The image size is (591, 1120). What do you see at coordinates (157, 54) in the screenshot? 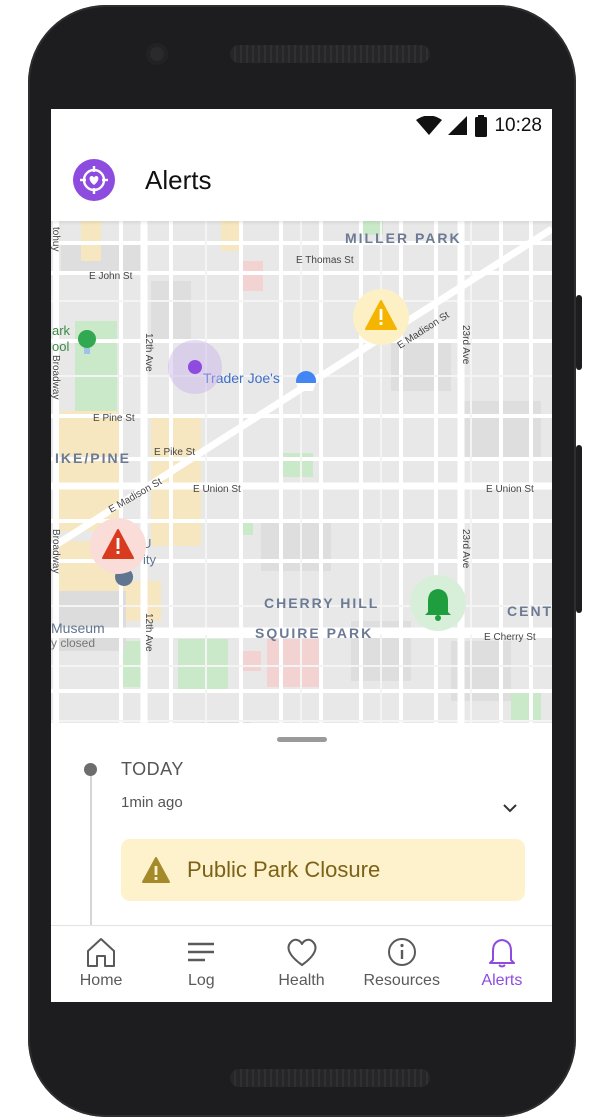
I see `front-camera` at bounding box center [157, 54].